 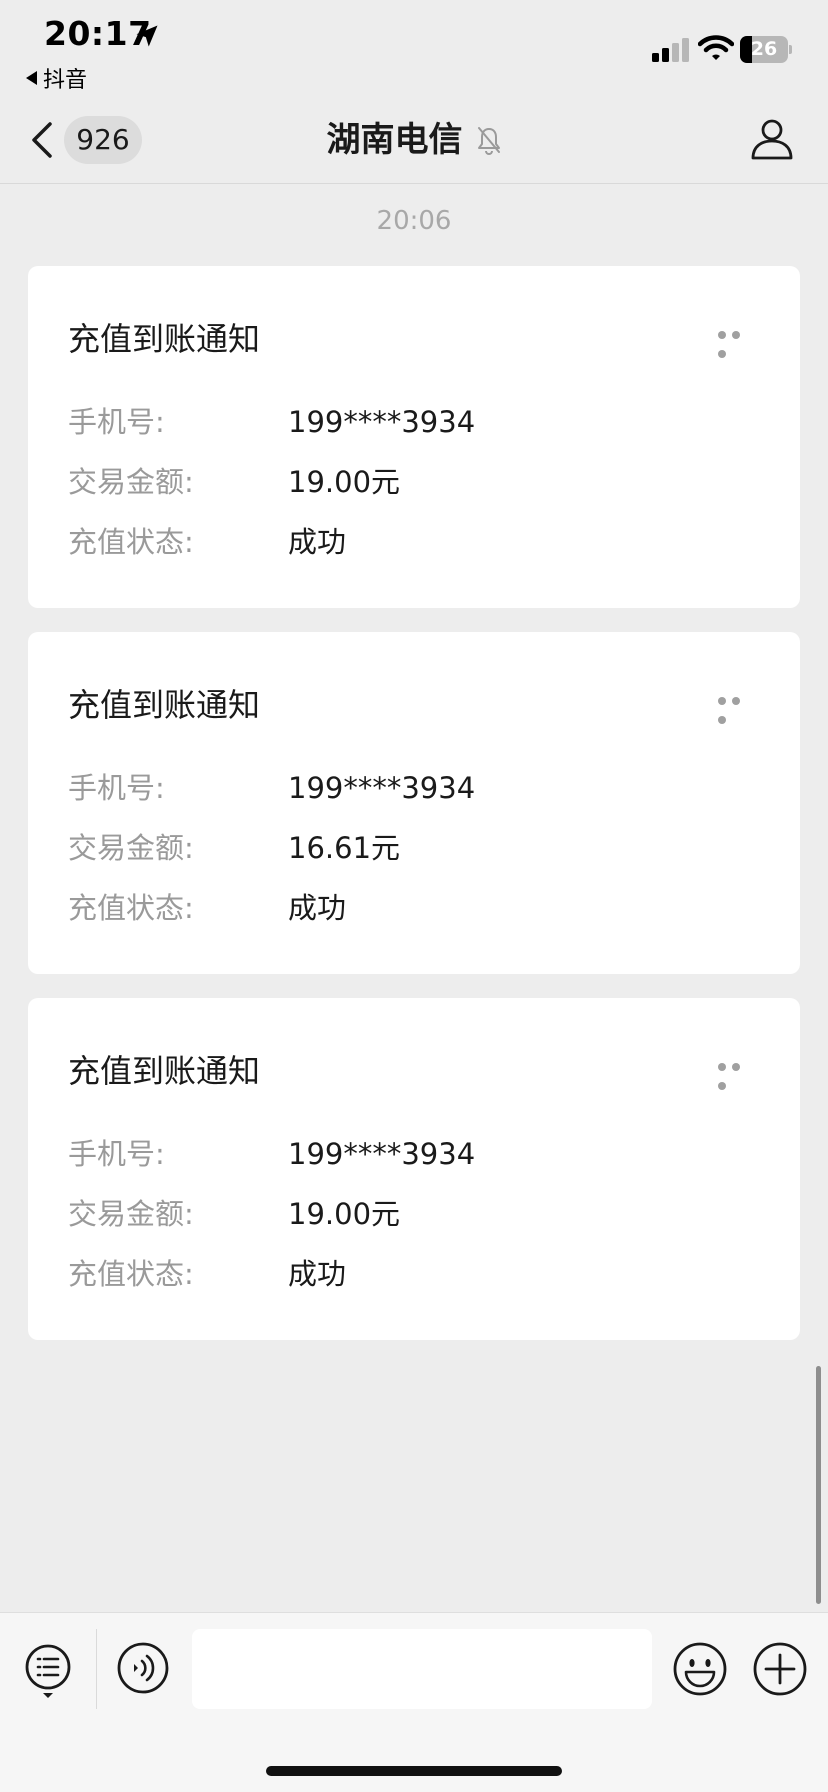 What do you see at coordinates (143, 1668) in the screenshot?
I see `voice-icon` at bounding box center [143, 1668].